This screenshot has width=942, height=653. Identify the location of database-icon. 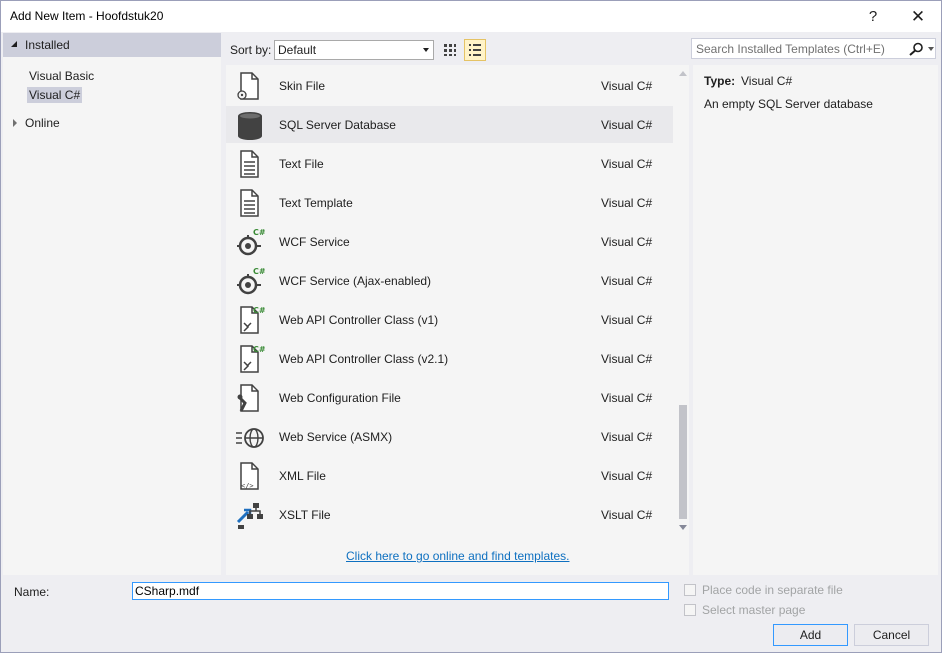
(250, 126).